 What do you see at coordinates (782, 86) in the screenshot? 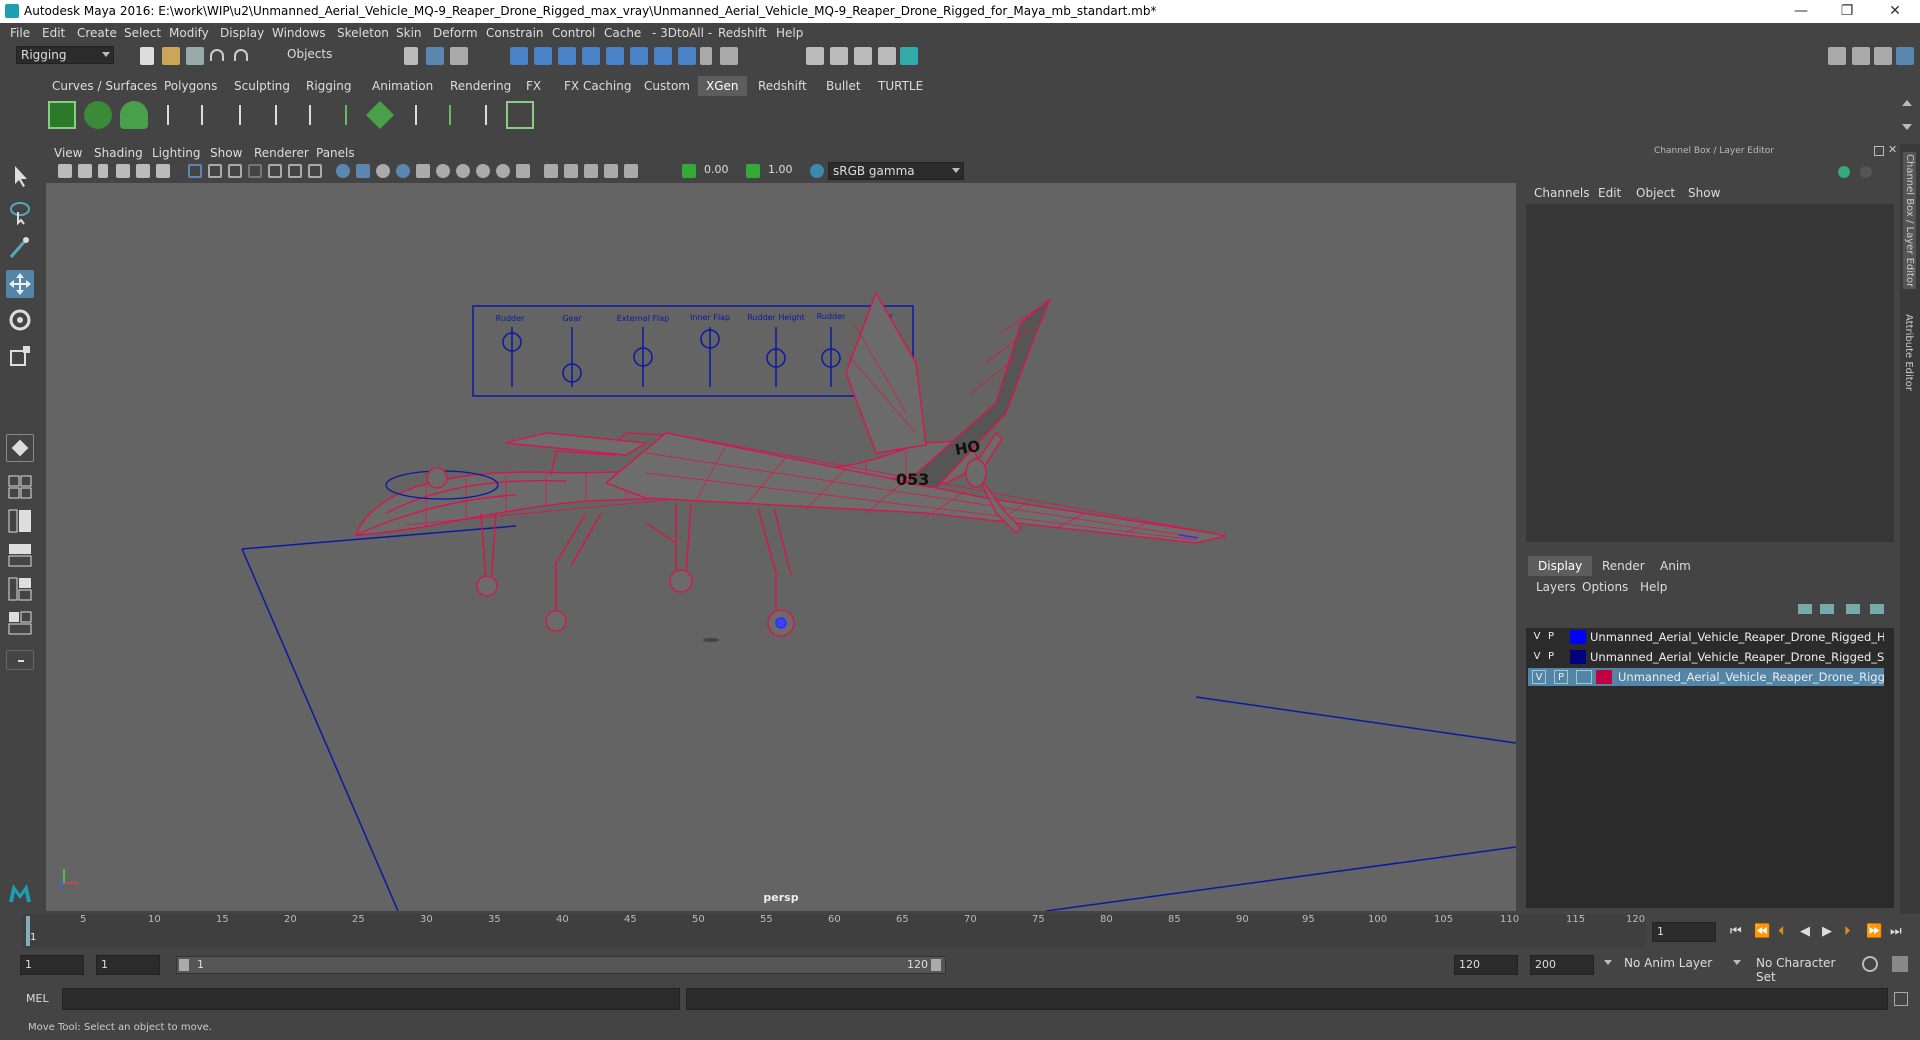
I see `shelf-tab-redshift: Redshift` at bounding box center [782, 86].